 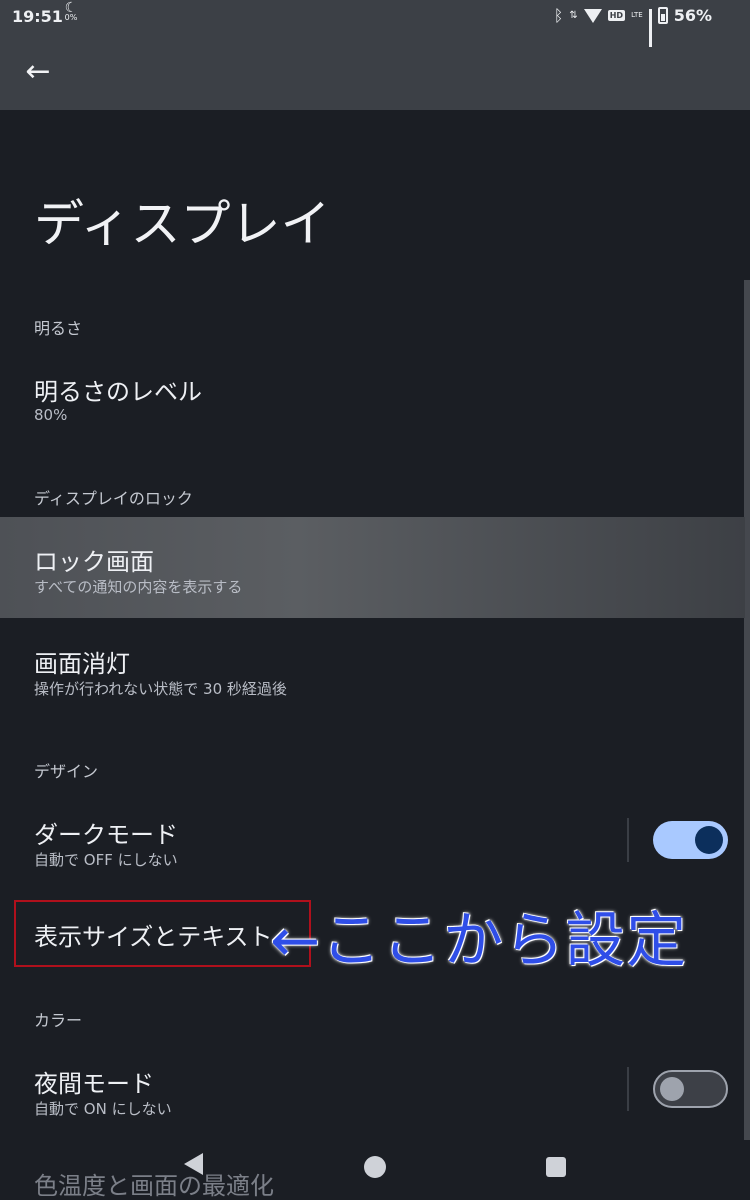 What do you see at coordinates (118, 392) in the screenshot?
I see `brightness-level-title: 明るさのレベル` at bounding box center [118, 392].